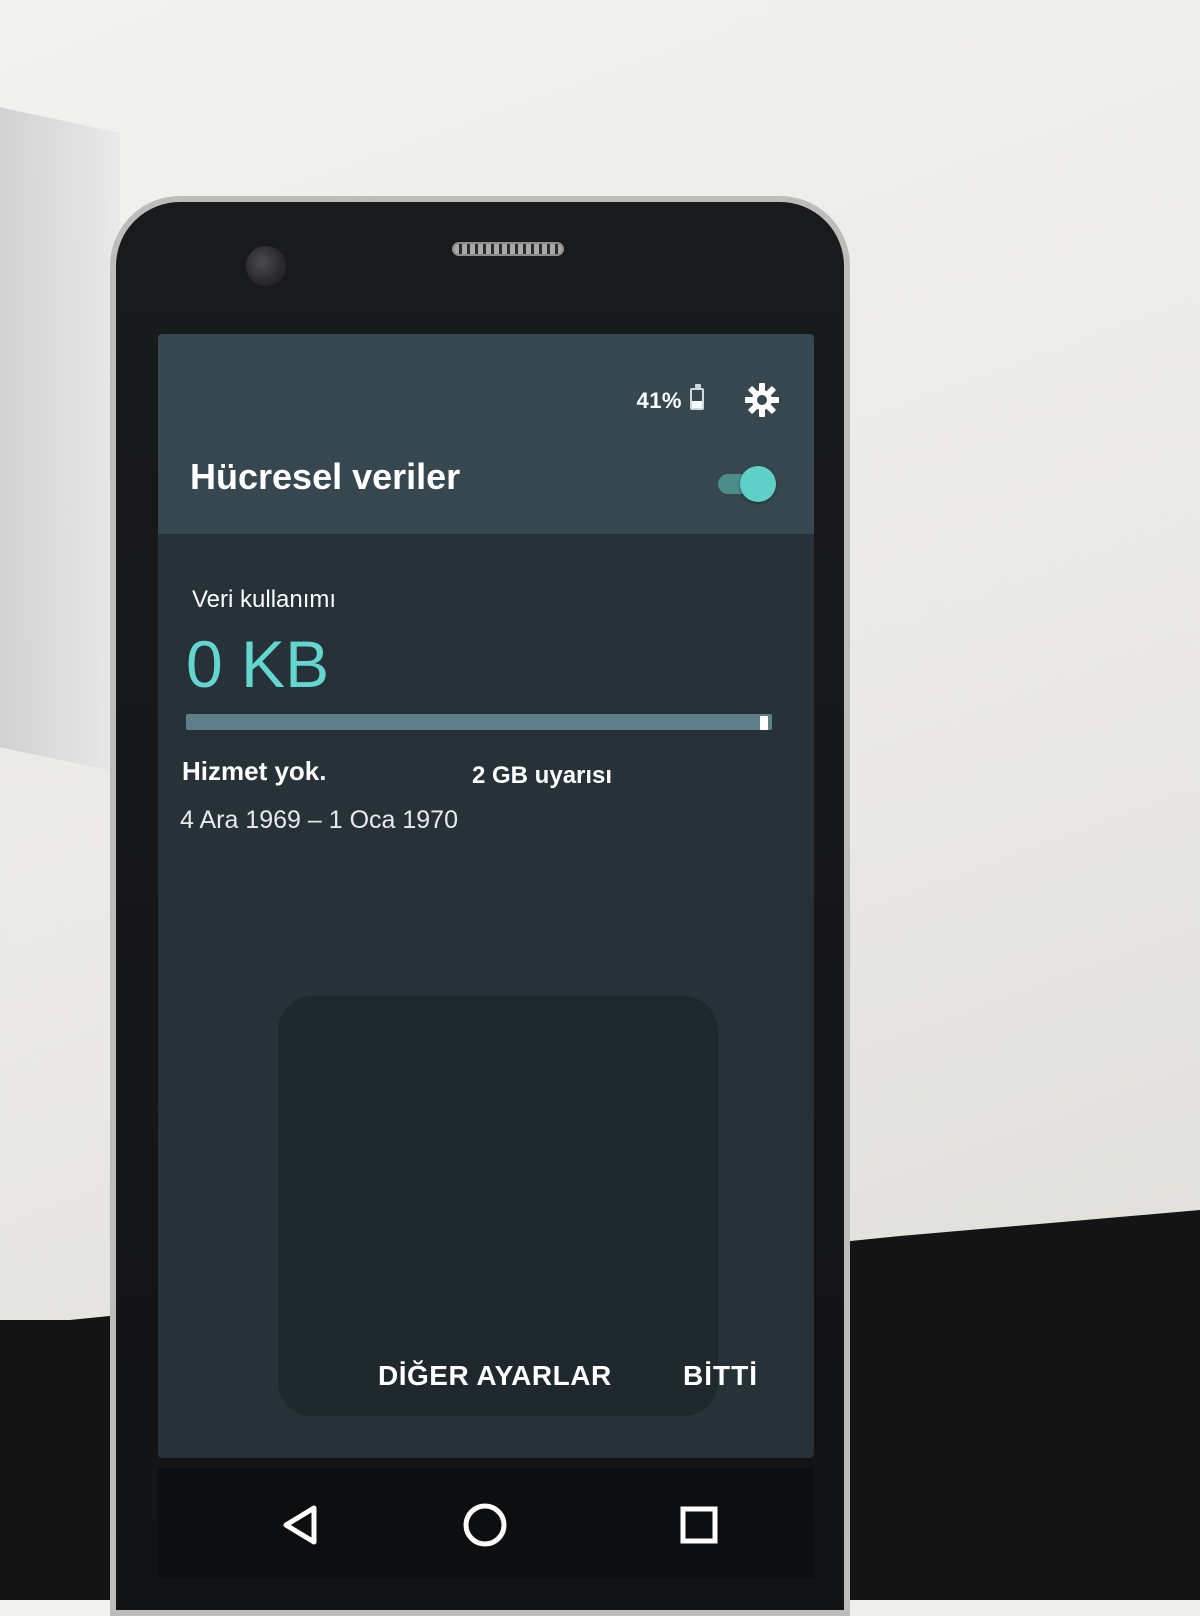 The height and width of the screenshot is (1616, 1200). I want to click on screen-header: 41% Hücresel veriler, so click(486, 434).